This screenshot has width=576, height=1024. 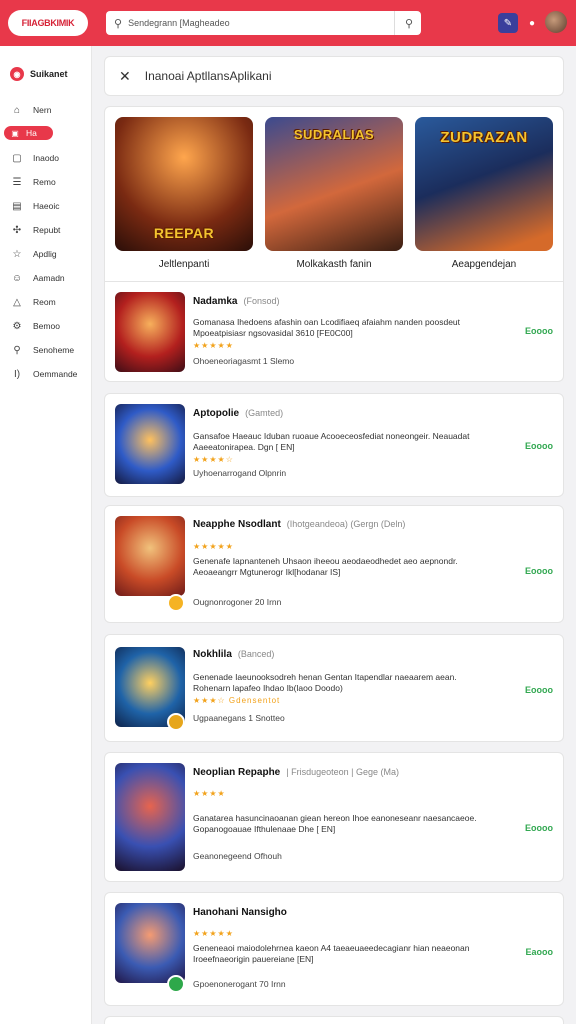 What do you see at coordinates (184, 184) in the screenshot?
I see `featured-art: REEPAR` at bounding box center [184, 184].